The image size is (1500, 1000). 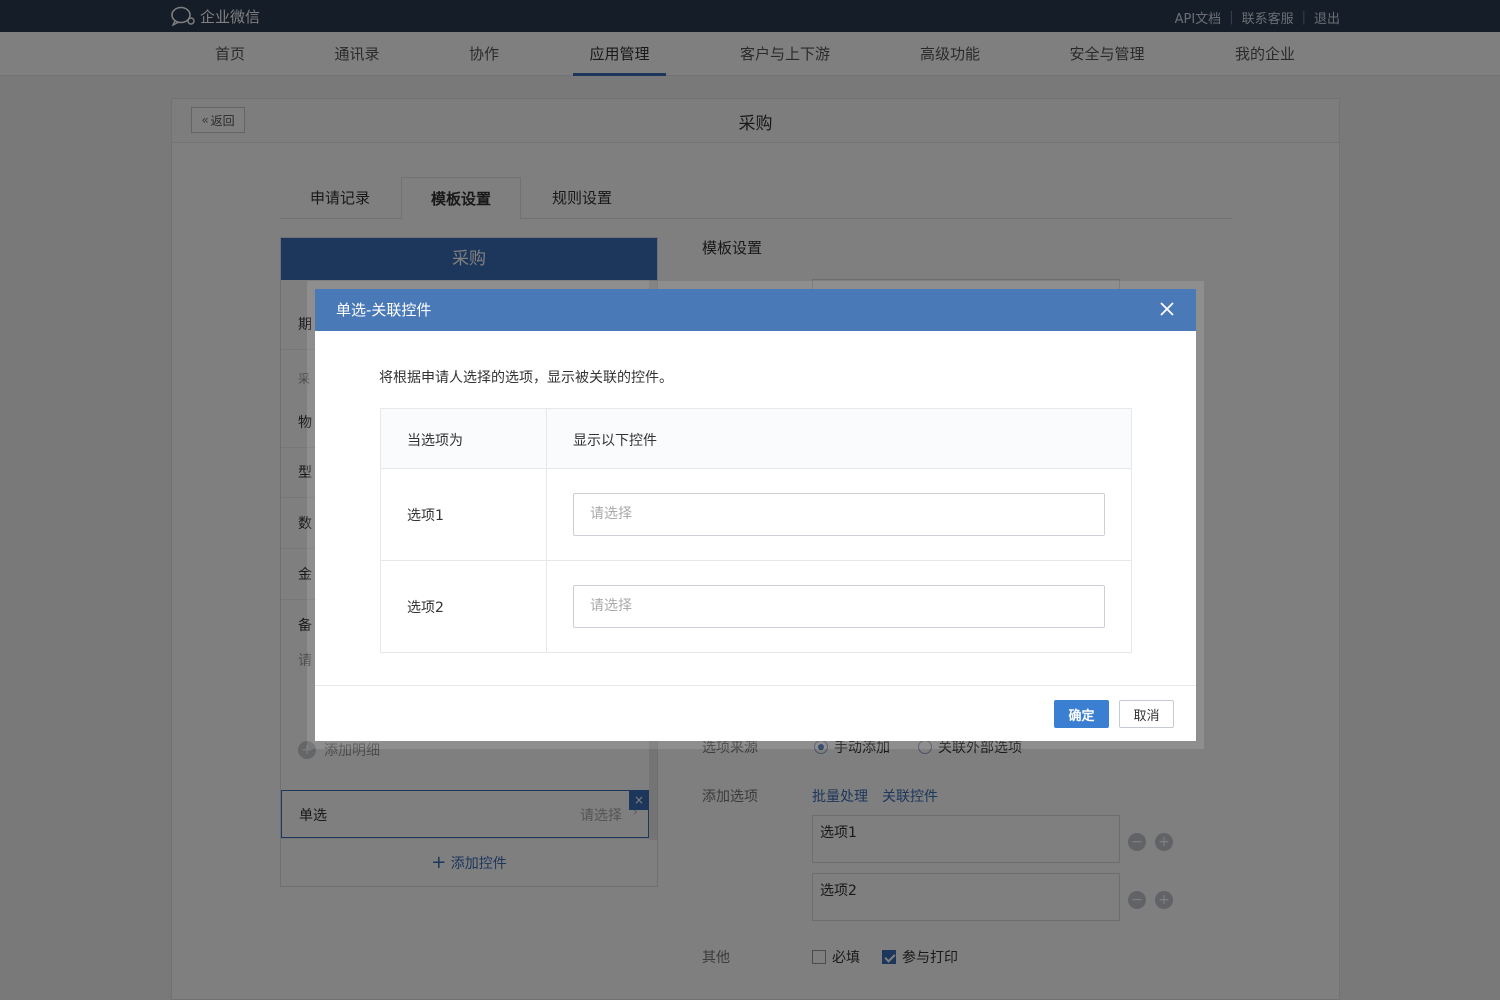 What do you see at coordinates (526, 378) in the screenshot?
I see `dialog-description: 将根据申请人选择的选项，显示被关联的控件。` at bounding box center [526, 378].